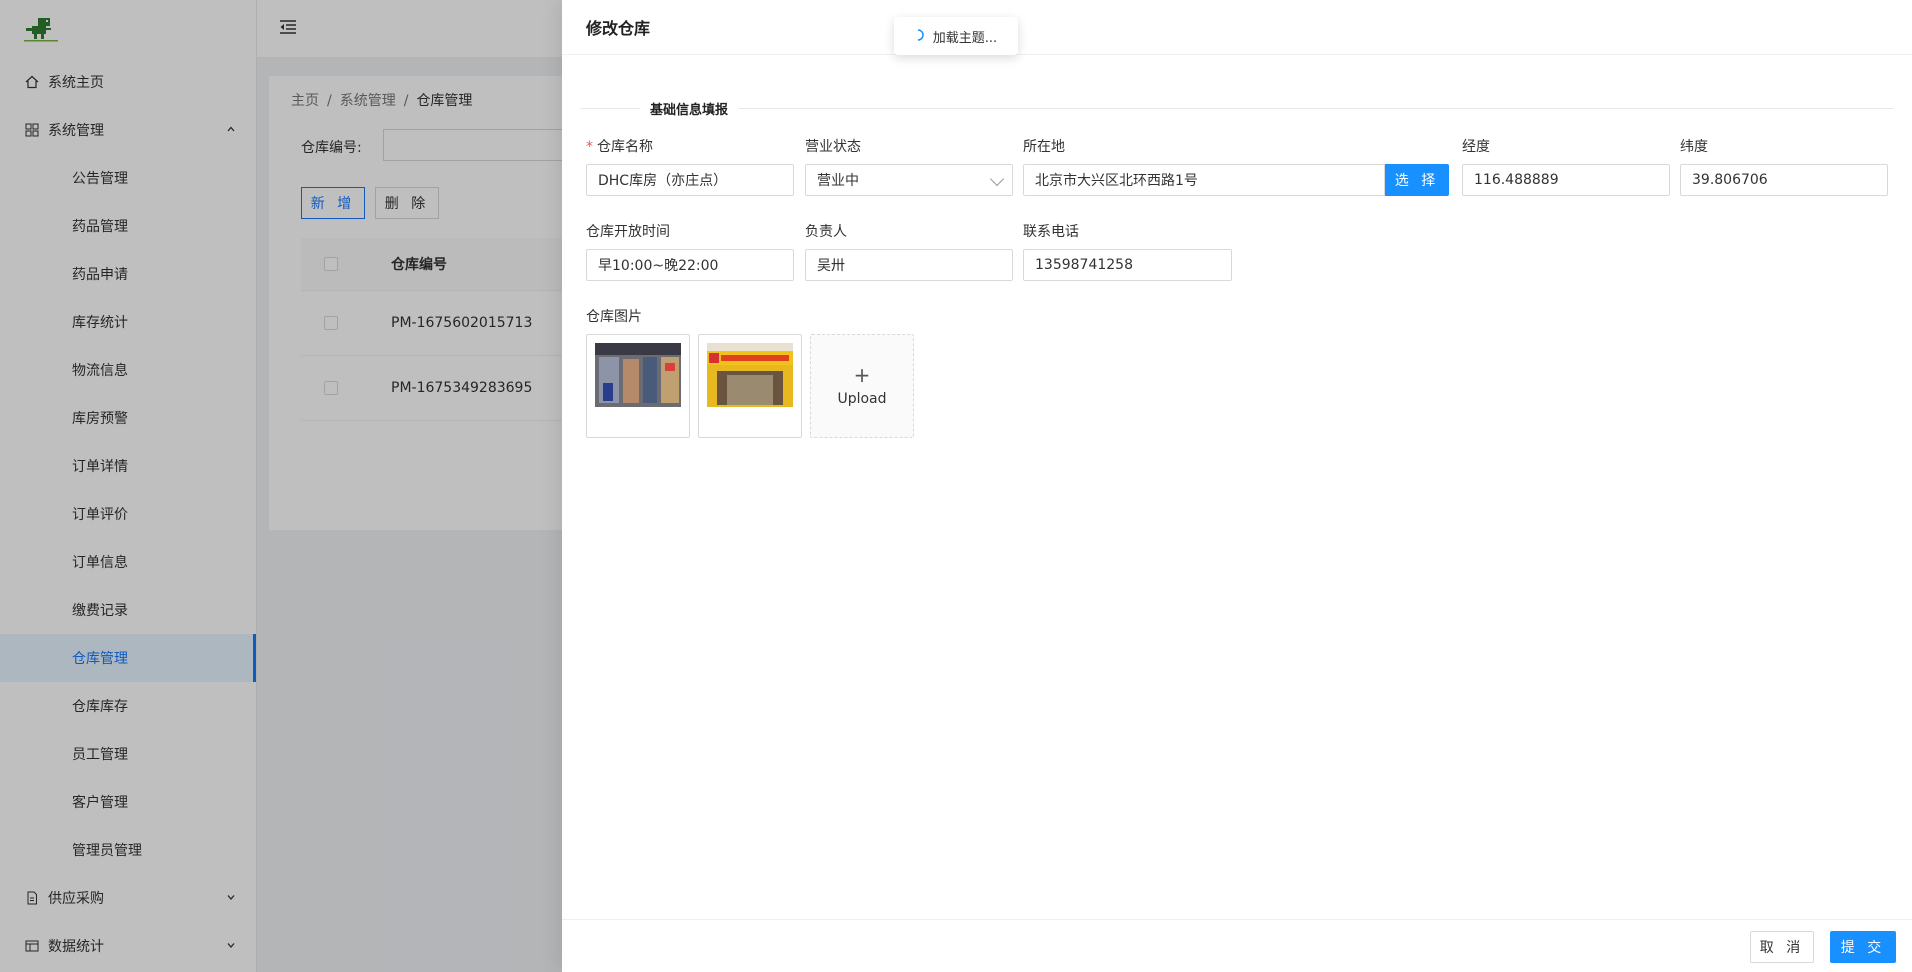  I want to click on name-label: * 仓库名称, so click(619, 146).